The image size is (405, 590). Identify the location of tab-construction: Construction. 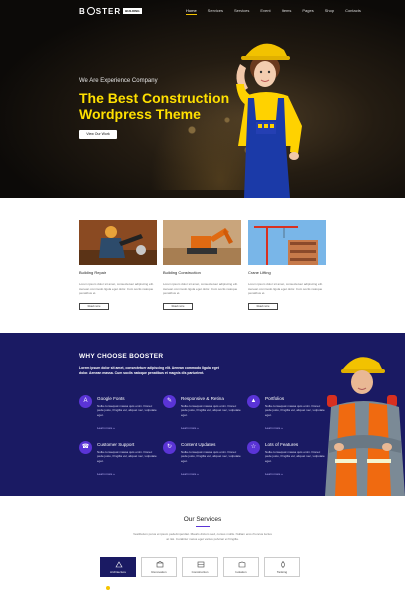
(200, 567).